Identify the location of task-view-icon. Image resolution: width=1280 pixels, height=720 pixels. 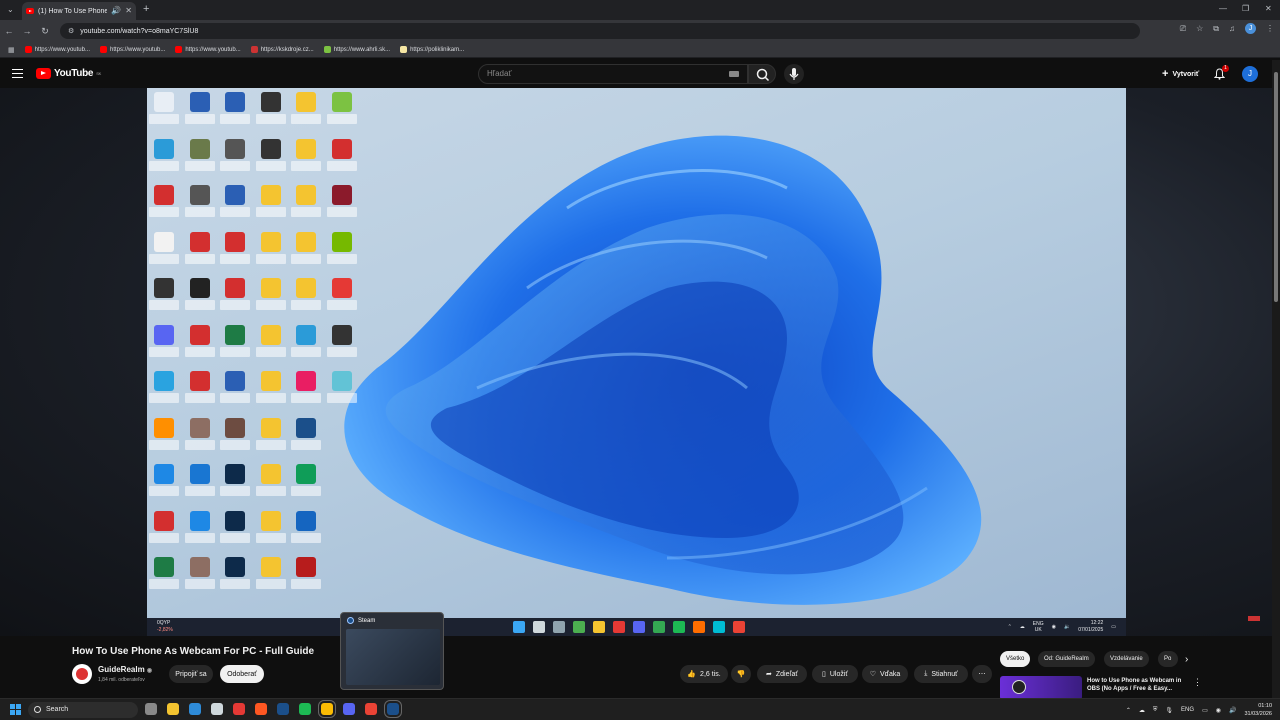
(151, 709).